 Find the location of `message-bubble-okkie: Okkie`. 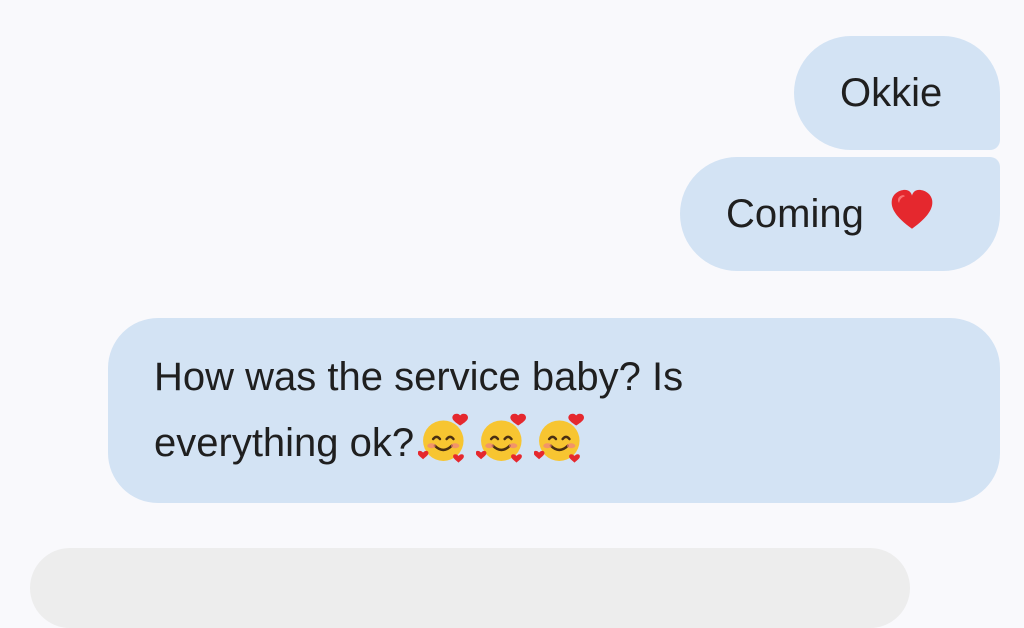

message-bubble-okkie: Okkie is located at coordinates (897, 93).